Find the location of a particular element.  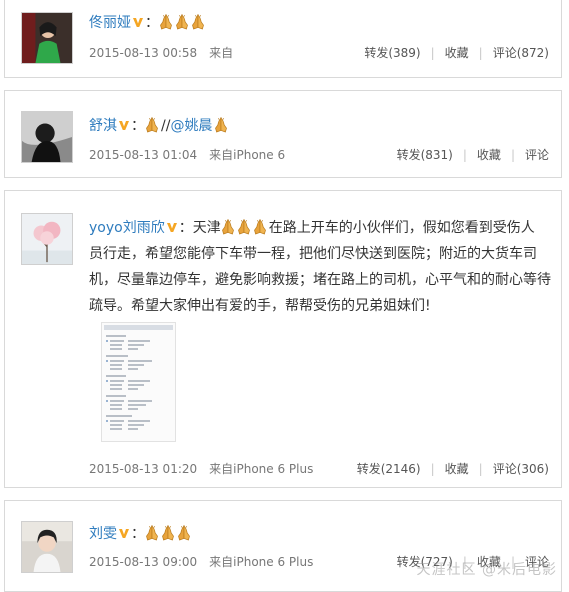

post-text: 疏导。希望大家伸出有爱的手，帮帮受伤的兄弟姐妹们! is located at coordinates (260, 306).